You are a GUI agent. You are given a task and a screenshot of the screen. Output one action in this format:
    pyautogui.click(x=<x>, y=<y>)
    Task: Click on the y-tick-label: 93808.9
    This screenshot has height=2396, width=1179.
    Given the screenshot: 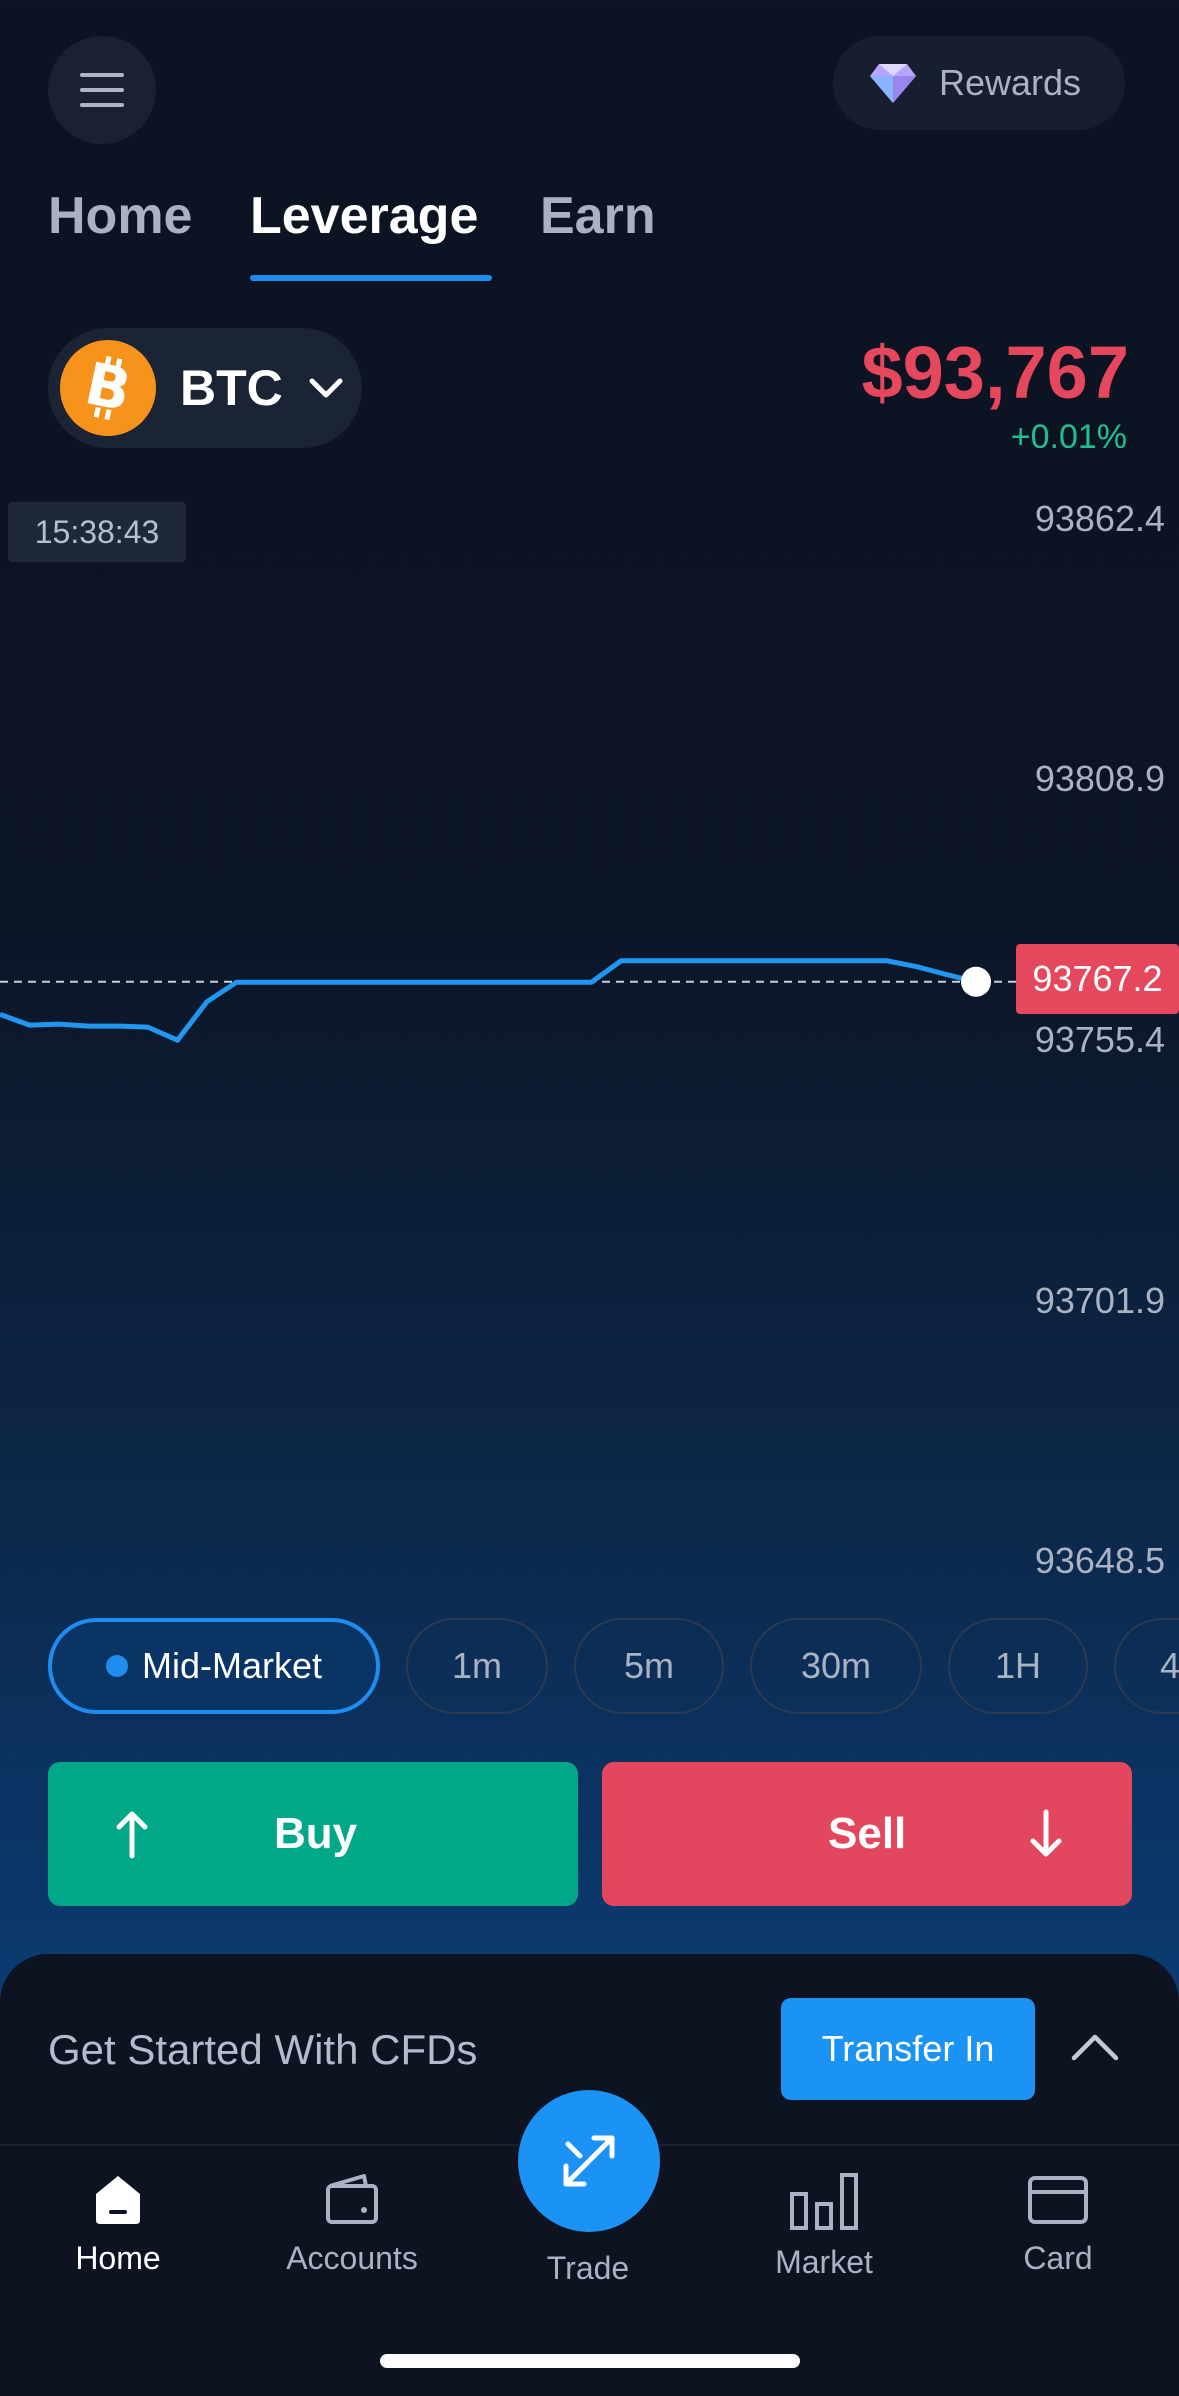 What is the action you would take?
    pyautogui.click(x=1099, y=778)
    